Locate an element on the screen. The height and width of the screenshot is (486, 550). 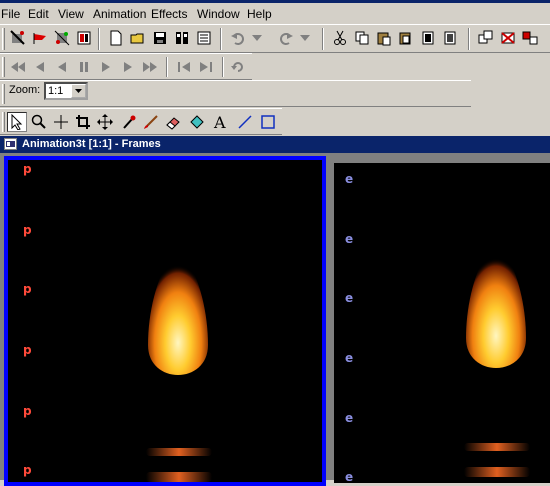
line-tool-icon is located at coordinates (245, 122).